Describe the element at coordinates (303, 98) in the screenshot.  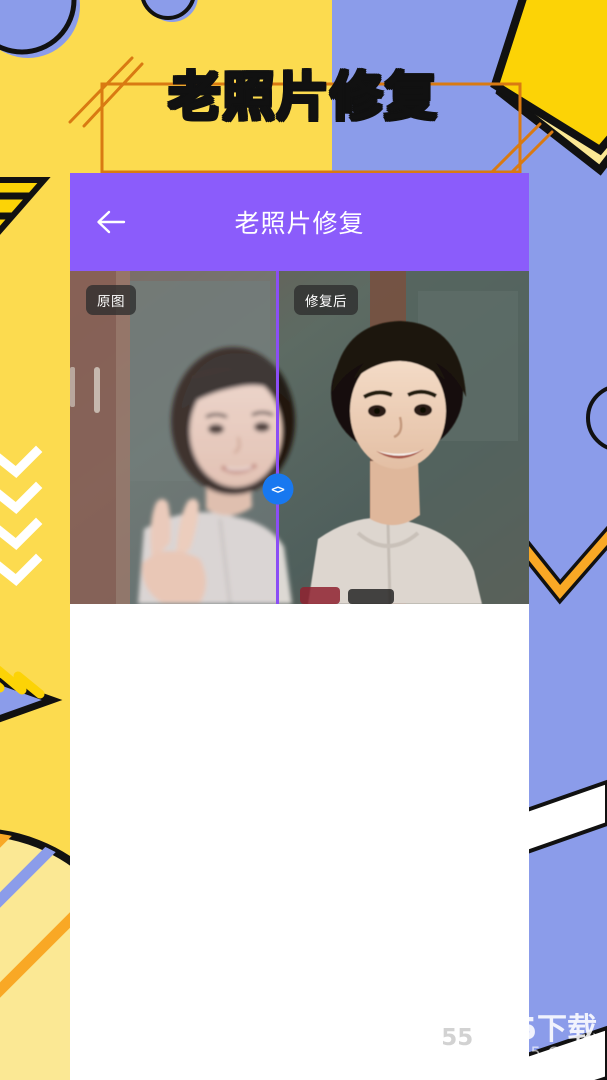
I see `banner-title: 老照片修复` at that location.